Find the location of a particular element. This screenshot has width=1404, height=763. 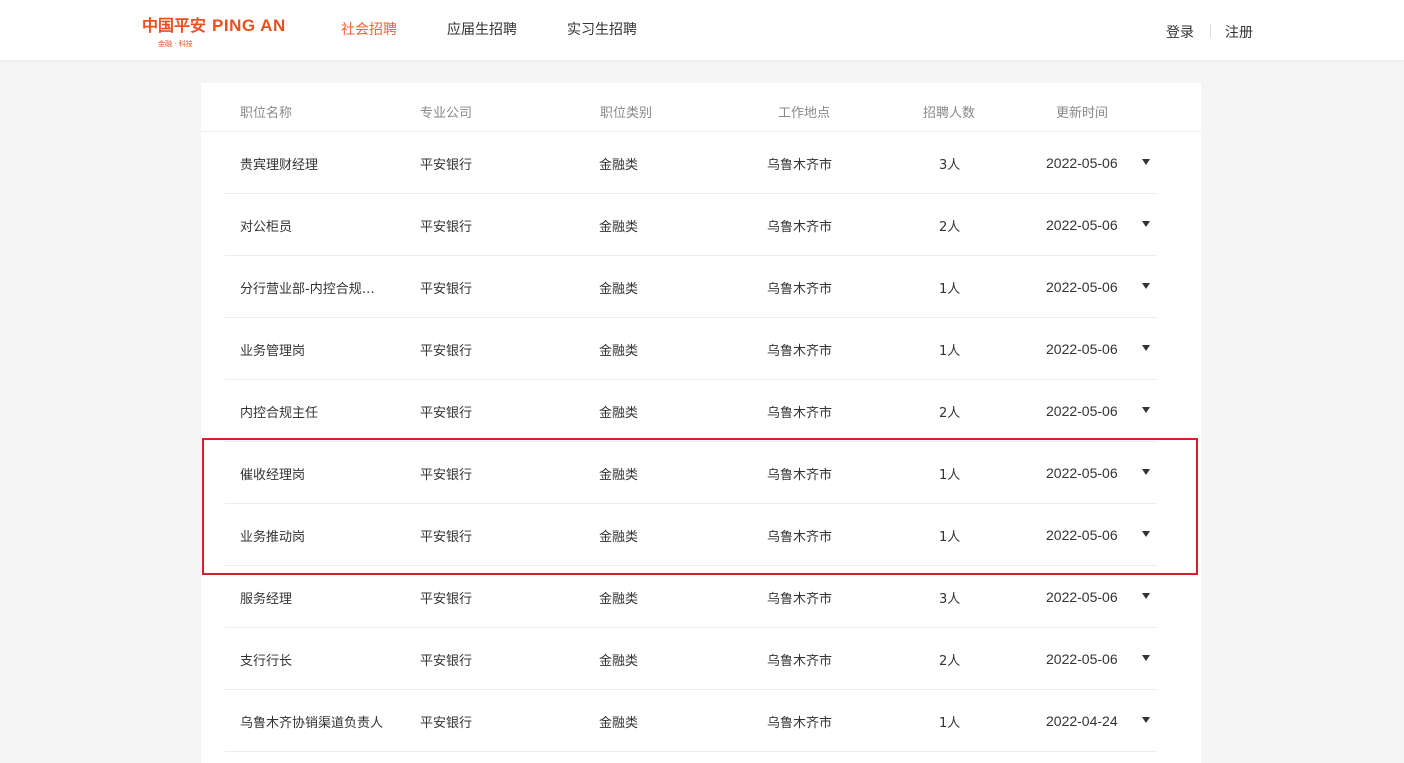

register-link: 注册 is located at coordinates (1239, 32).